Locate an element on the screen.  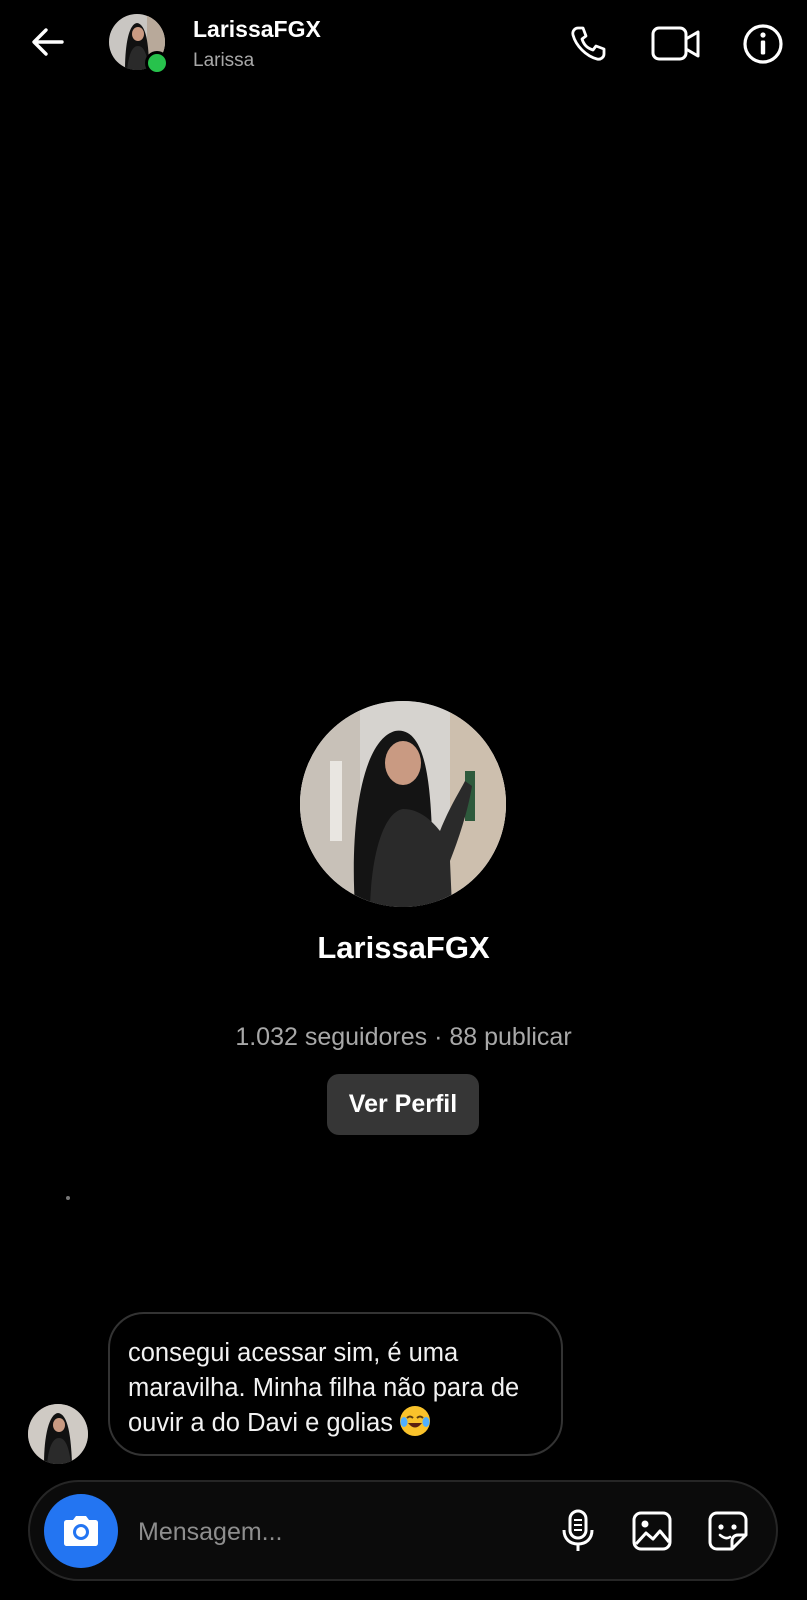
message-composer is located at coordinates (403, 1530).